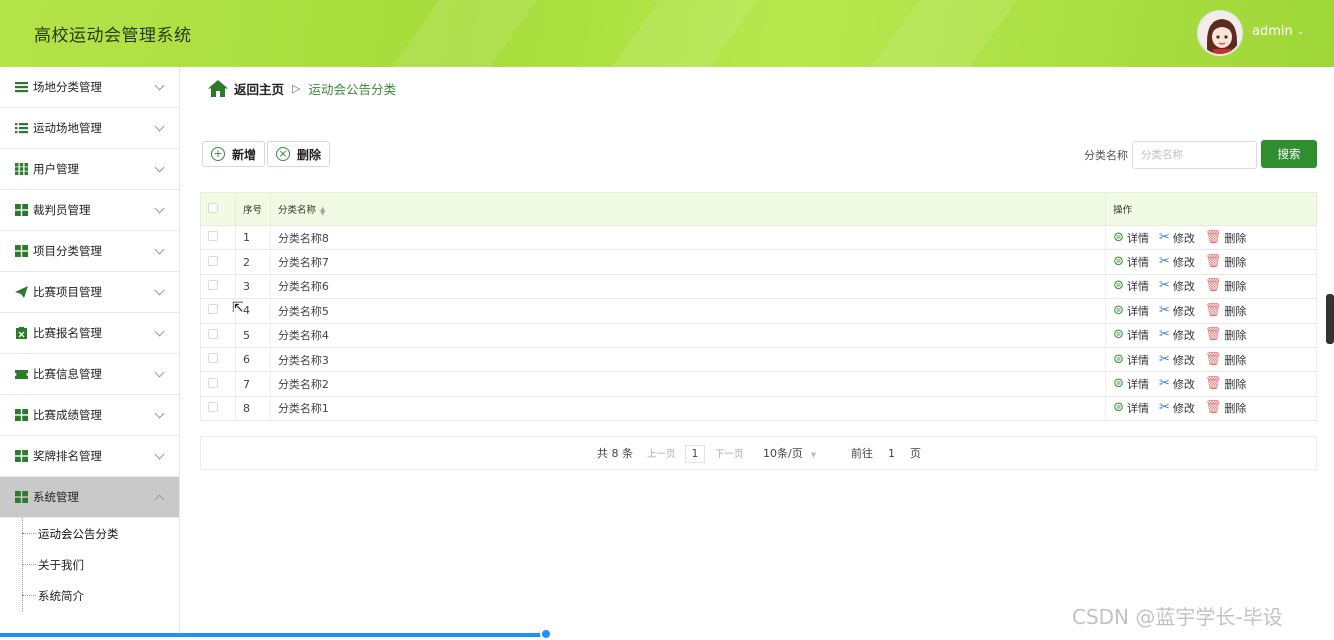  What do you see at coordinates (1278, 31) in the screenshot?
I see `user-menu: admin ⌄` at bounding box center [1278, 31].